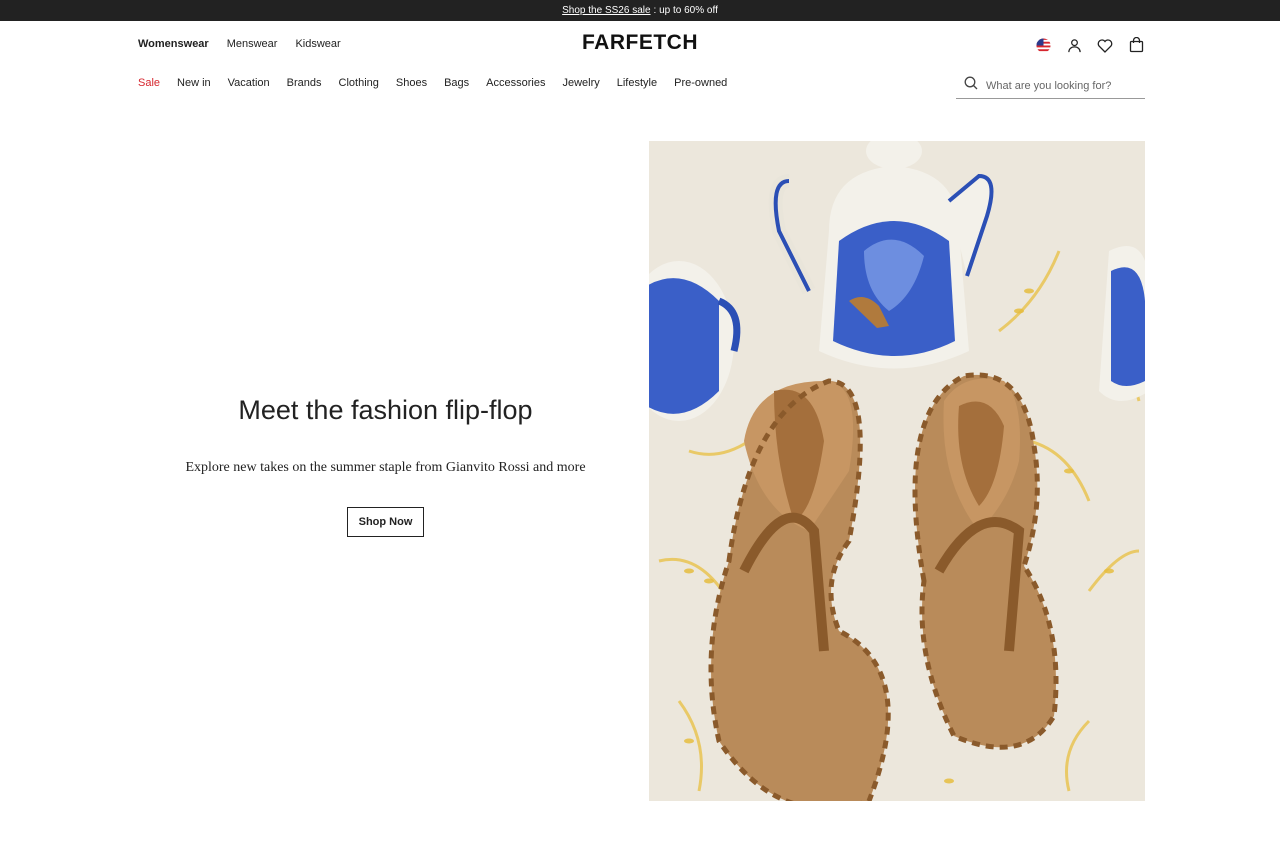 This screenshot has height=853, width=1280. I want to click on hero-title: Meet the fashion flip-flop, so click(385, 410).